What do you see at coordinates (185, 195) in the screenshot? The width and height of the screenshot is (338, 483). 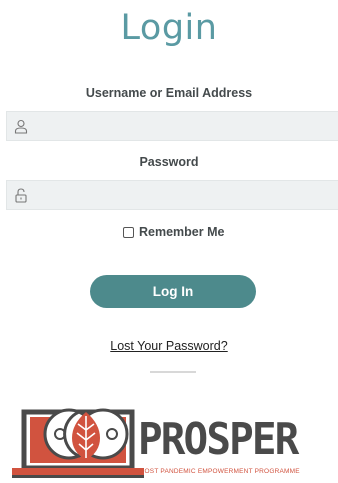 I see `password-input` at bounding box center [185, 195].